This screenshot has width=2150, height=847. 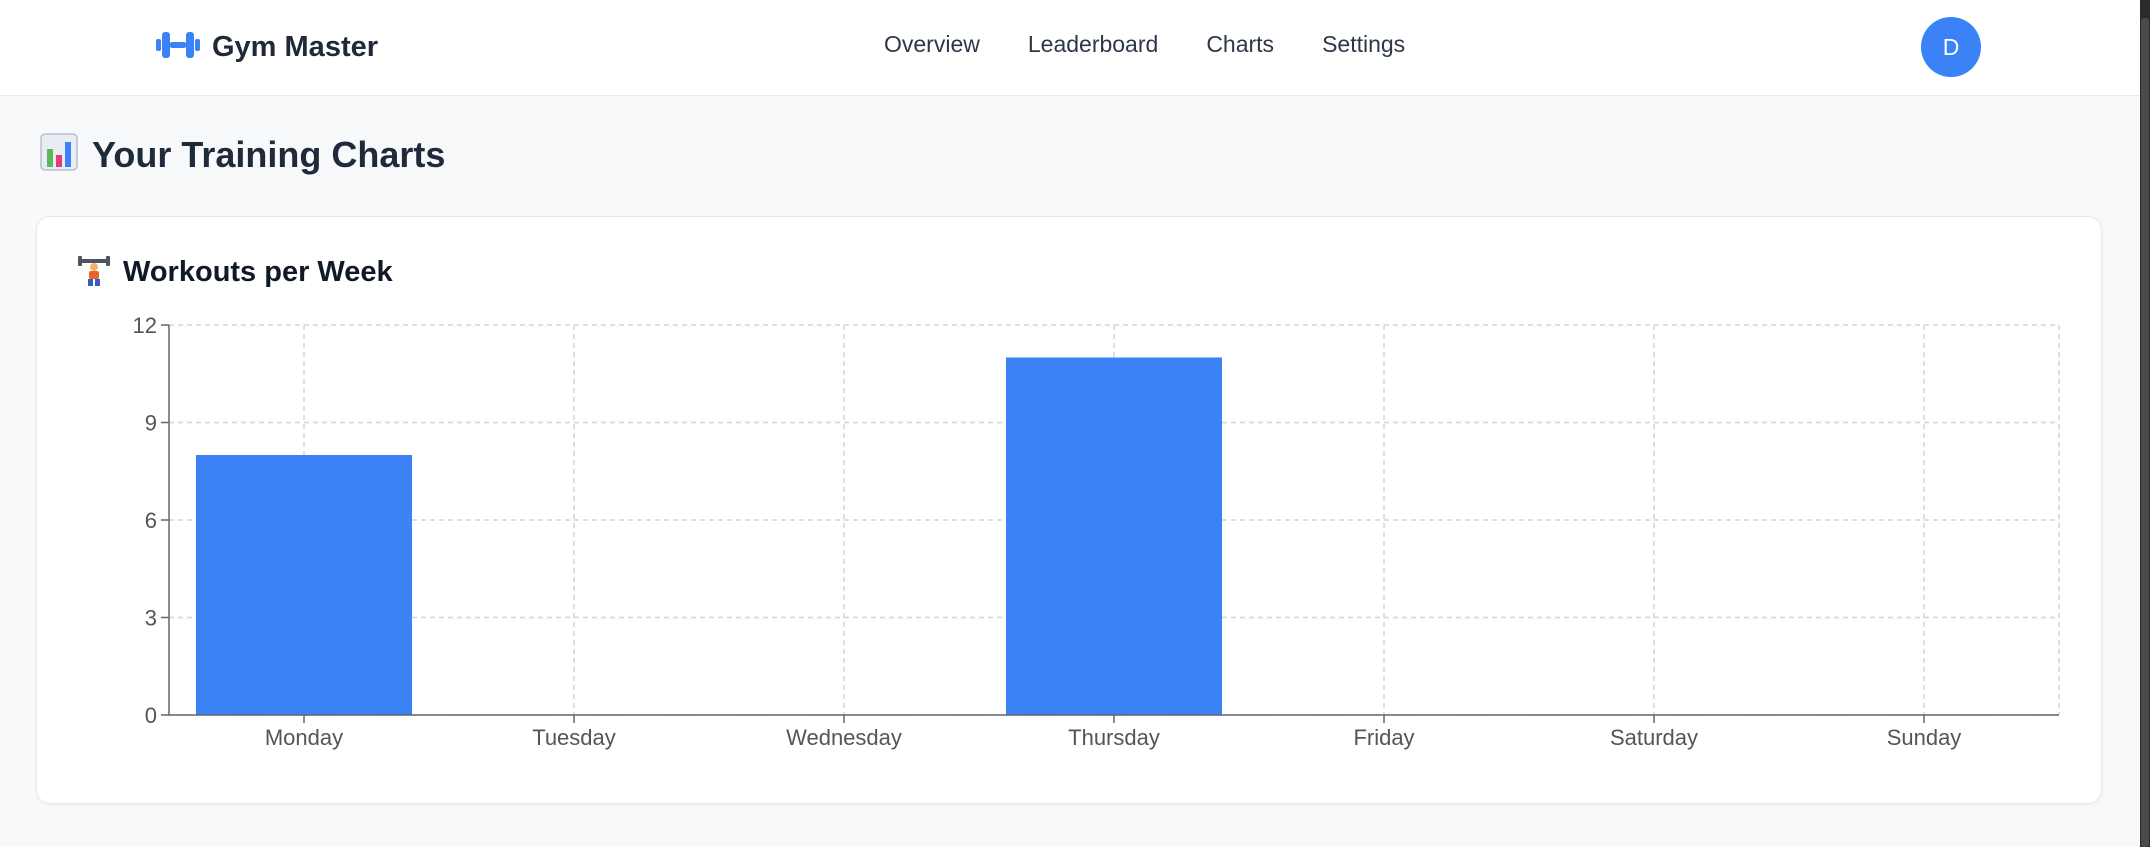 I want to click on y-tick-label: 9, so click(x=151, y=423).